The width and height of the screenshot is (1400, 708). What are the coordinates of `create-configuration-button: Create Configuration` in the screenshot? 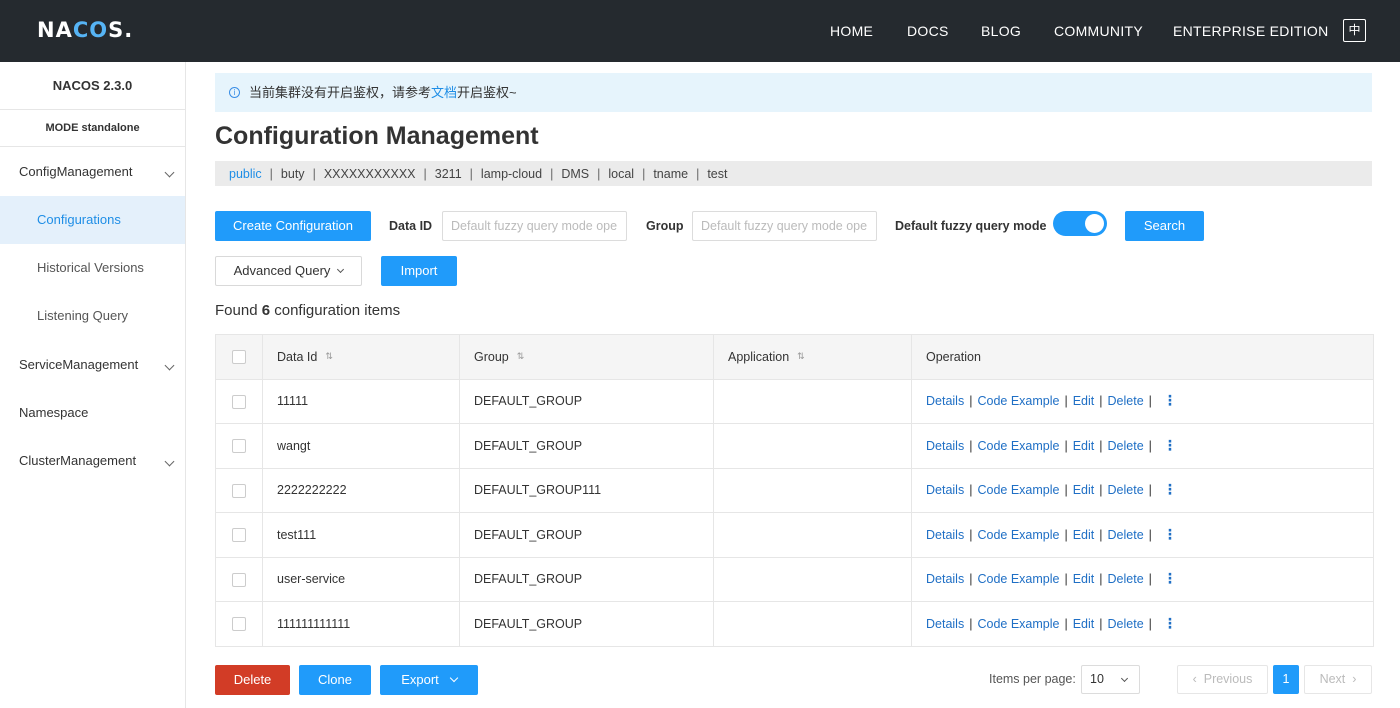 It's located at (293, 226).